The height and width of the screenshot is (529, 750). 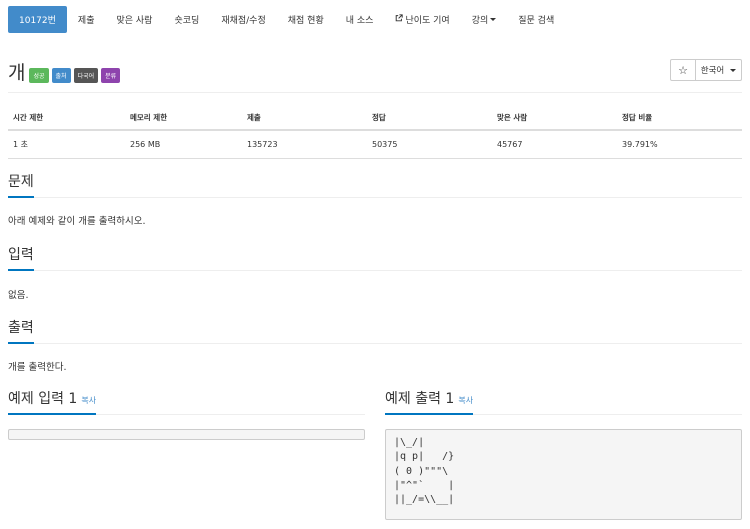 I want to click on label-success: 성공, so click(x=39, y=75).